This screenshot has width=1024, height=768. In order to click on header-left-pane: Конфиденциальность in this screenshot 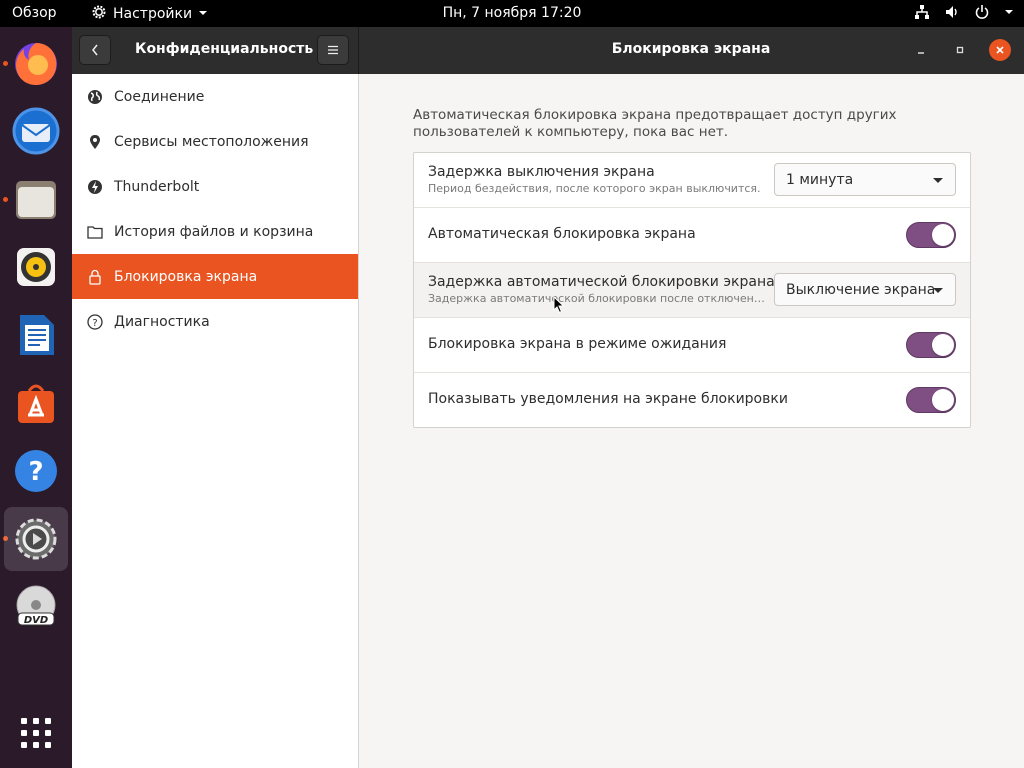, I will do `click(215, 50)`.